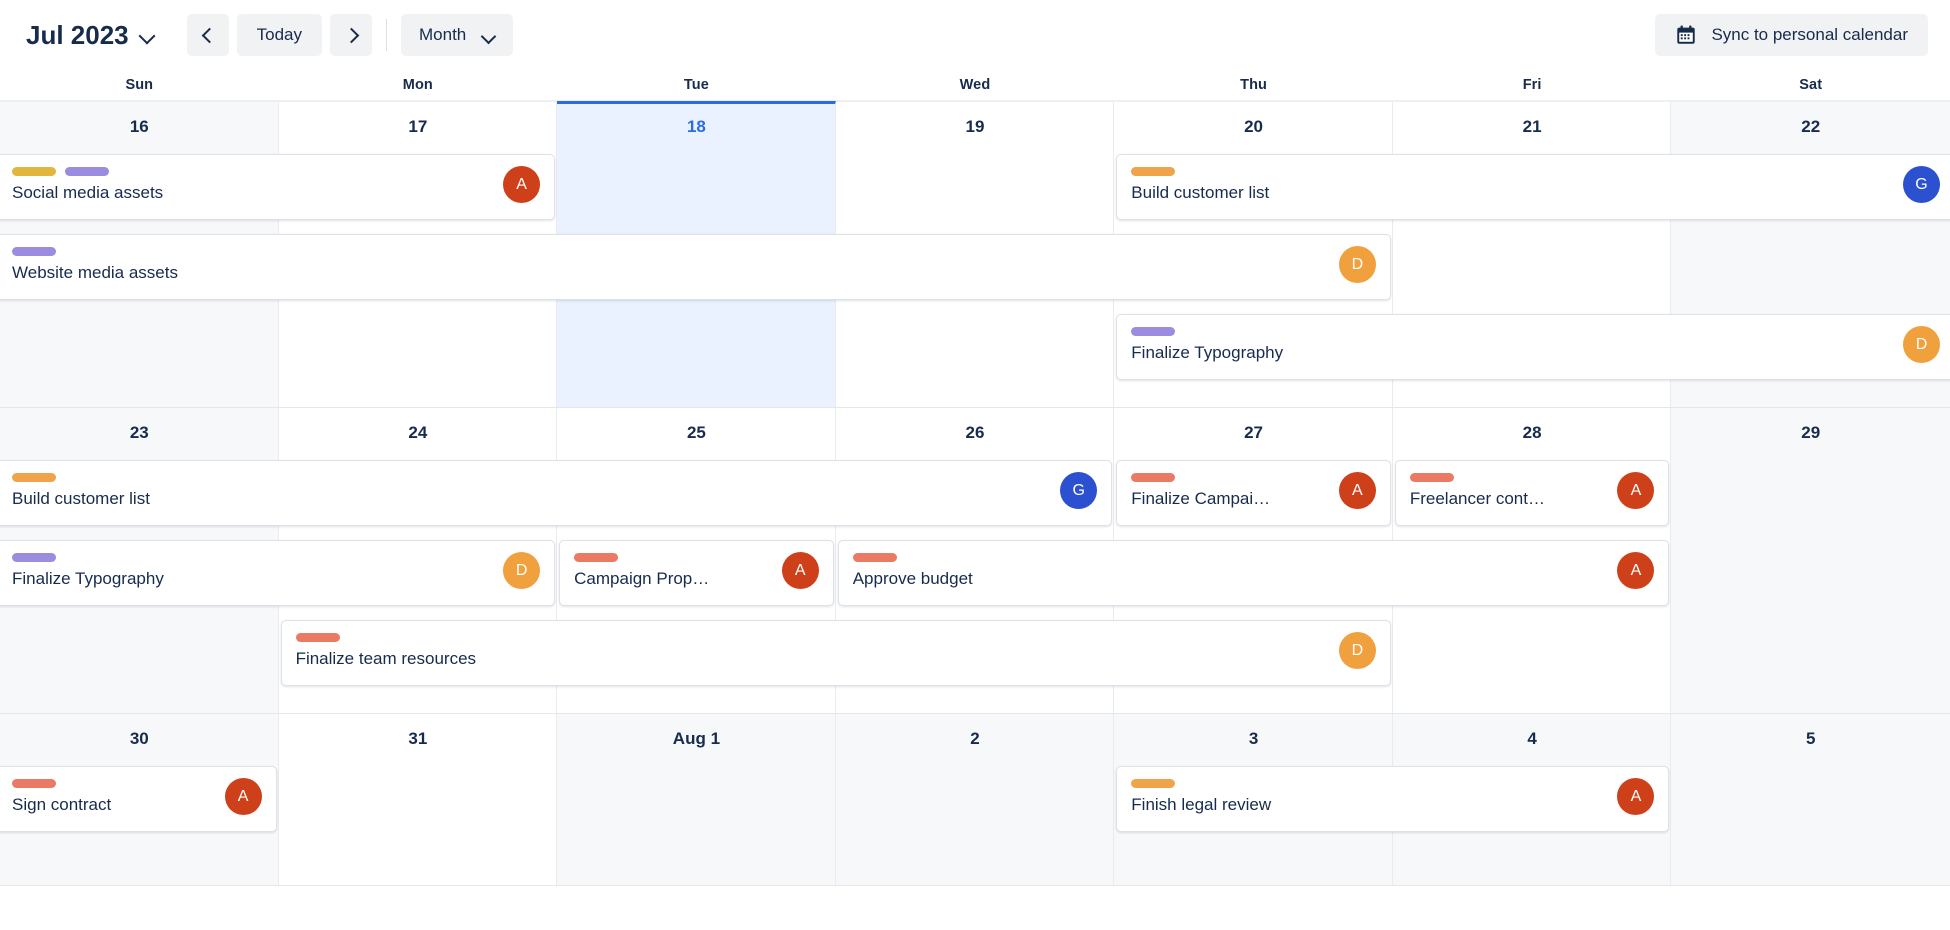 The image size is (1950, 930). I want to click on event-lane: Finalize Typography D, so click(975, 348).